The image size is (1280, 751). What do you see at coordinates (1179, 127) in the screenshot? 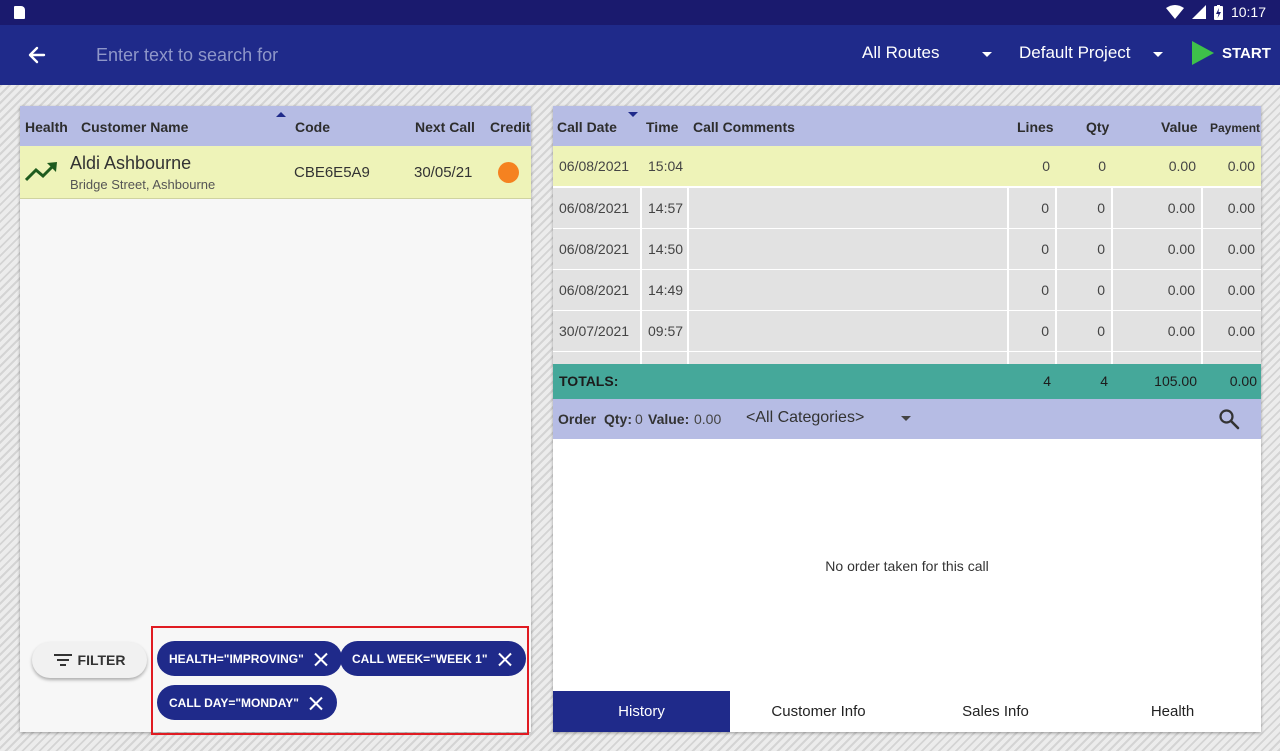
I see `col-value: Value` at bounding box center [1179, 127].